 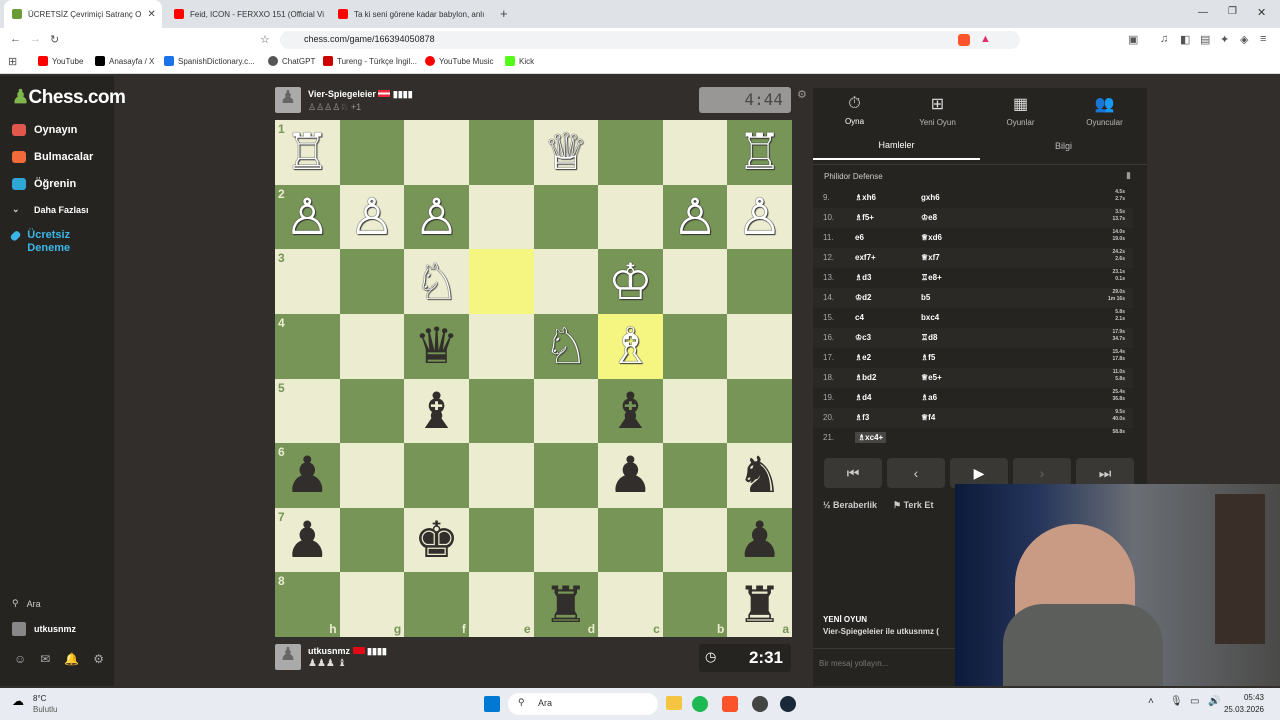 What do you see at coordinates (45, 659) in the screenshot?
I see `messages-icon: ✉` at bounding box center [45, 659].